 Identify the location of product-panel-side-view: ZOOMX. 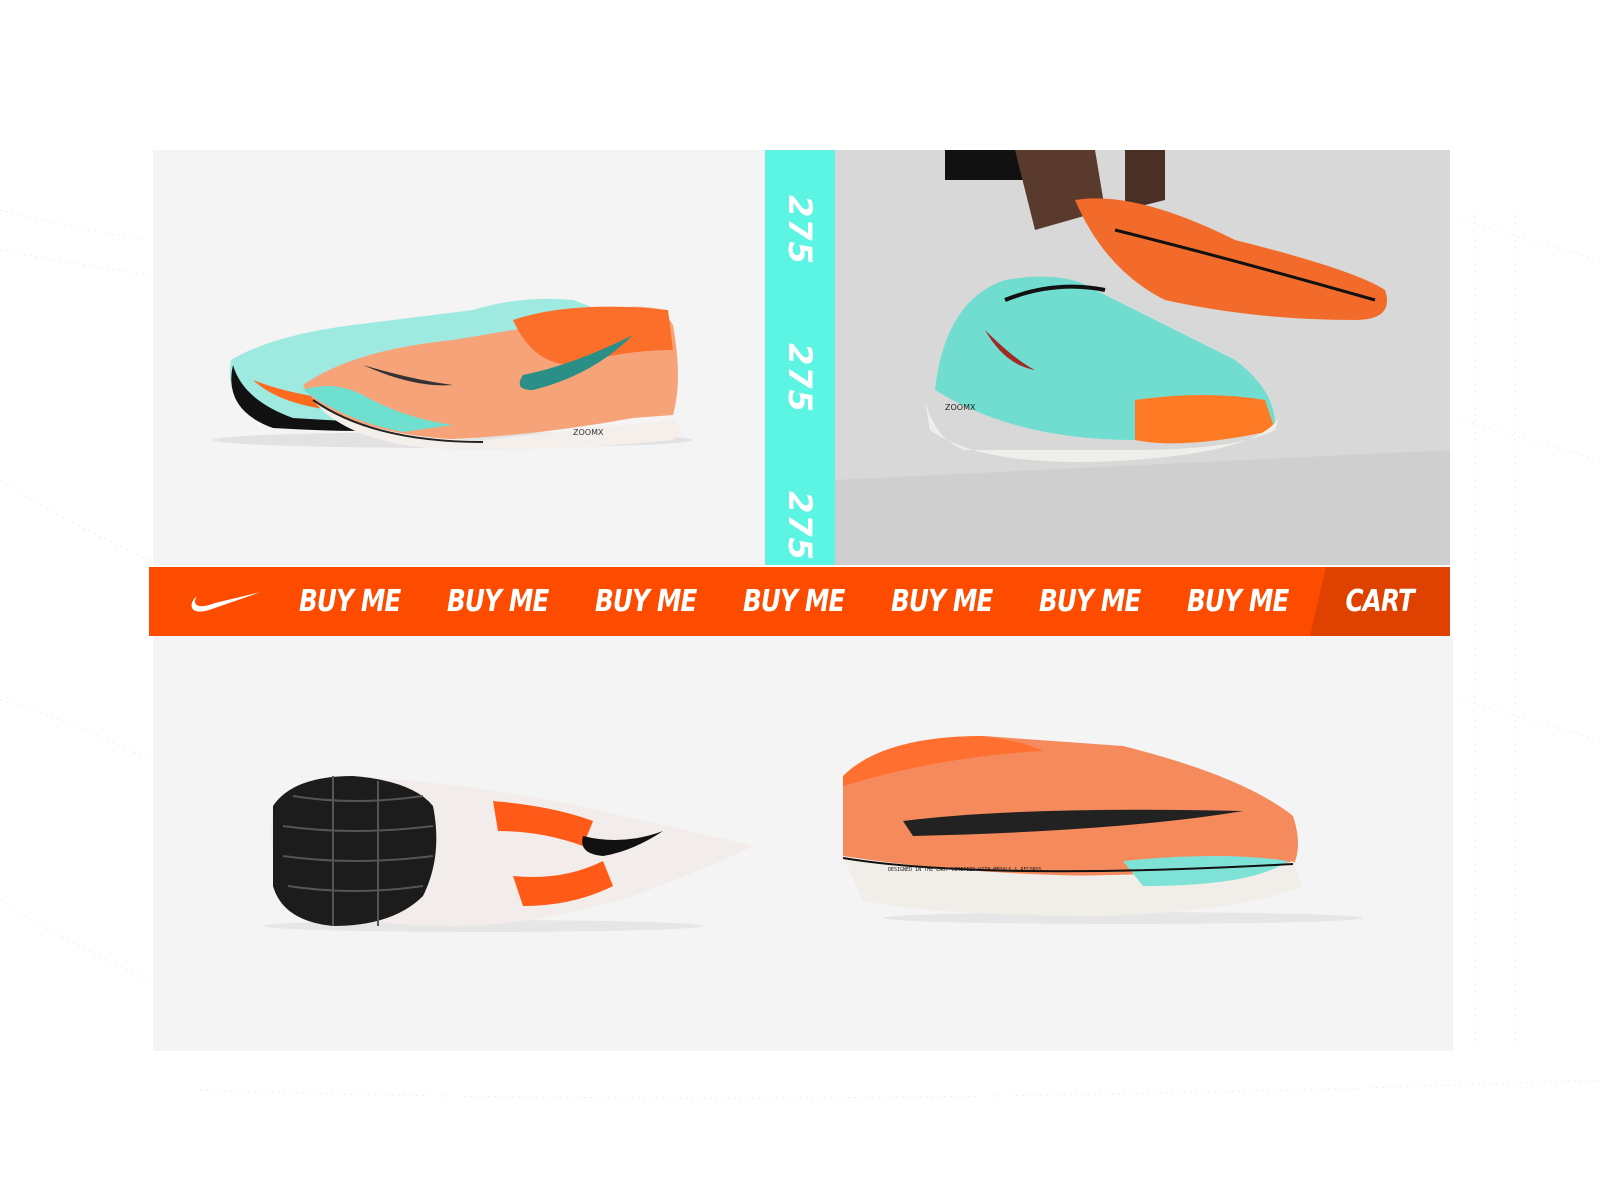
(459, 357).